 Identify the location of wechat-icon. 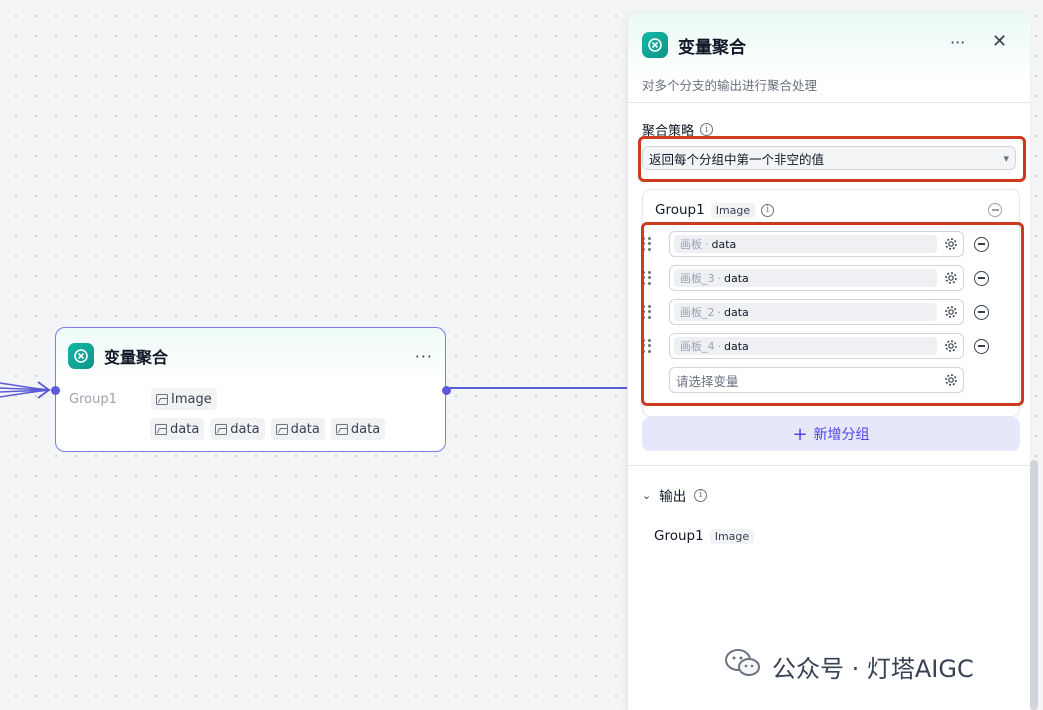
(743, 666).